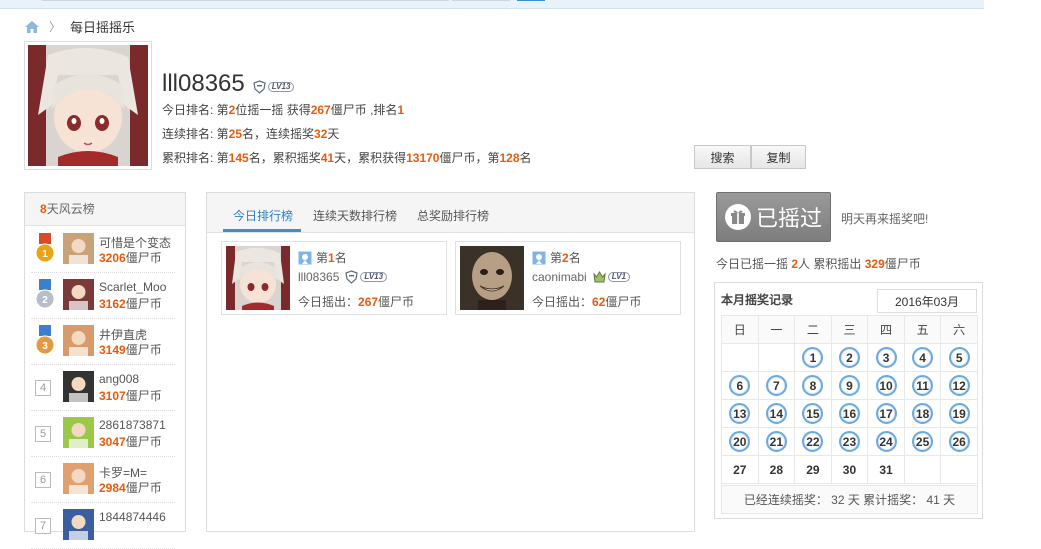  I want to click on shaken-day-mark: 11, so click(923, 385).